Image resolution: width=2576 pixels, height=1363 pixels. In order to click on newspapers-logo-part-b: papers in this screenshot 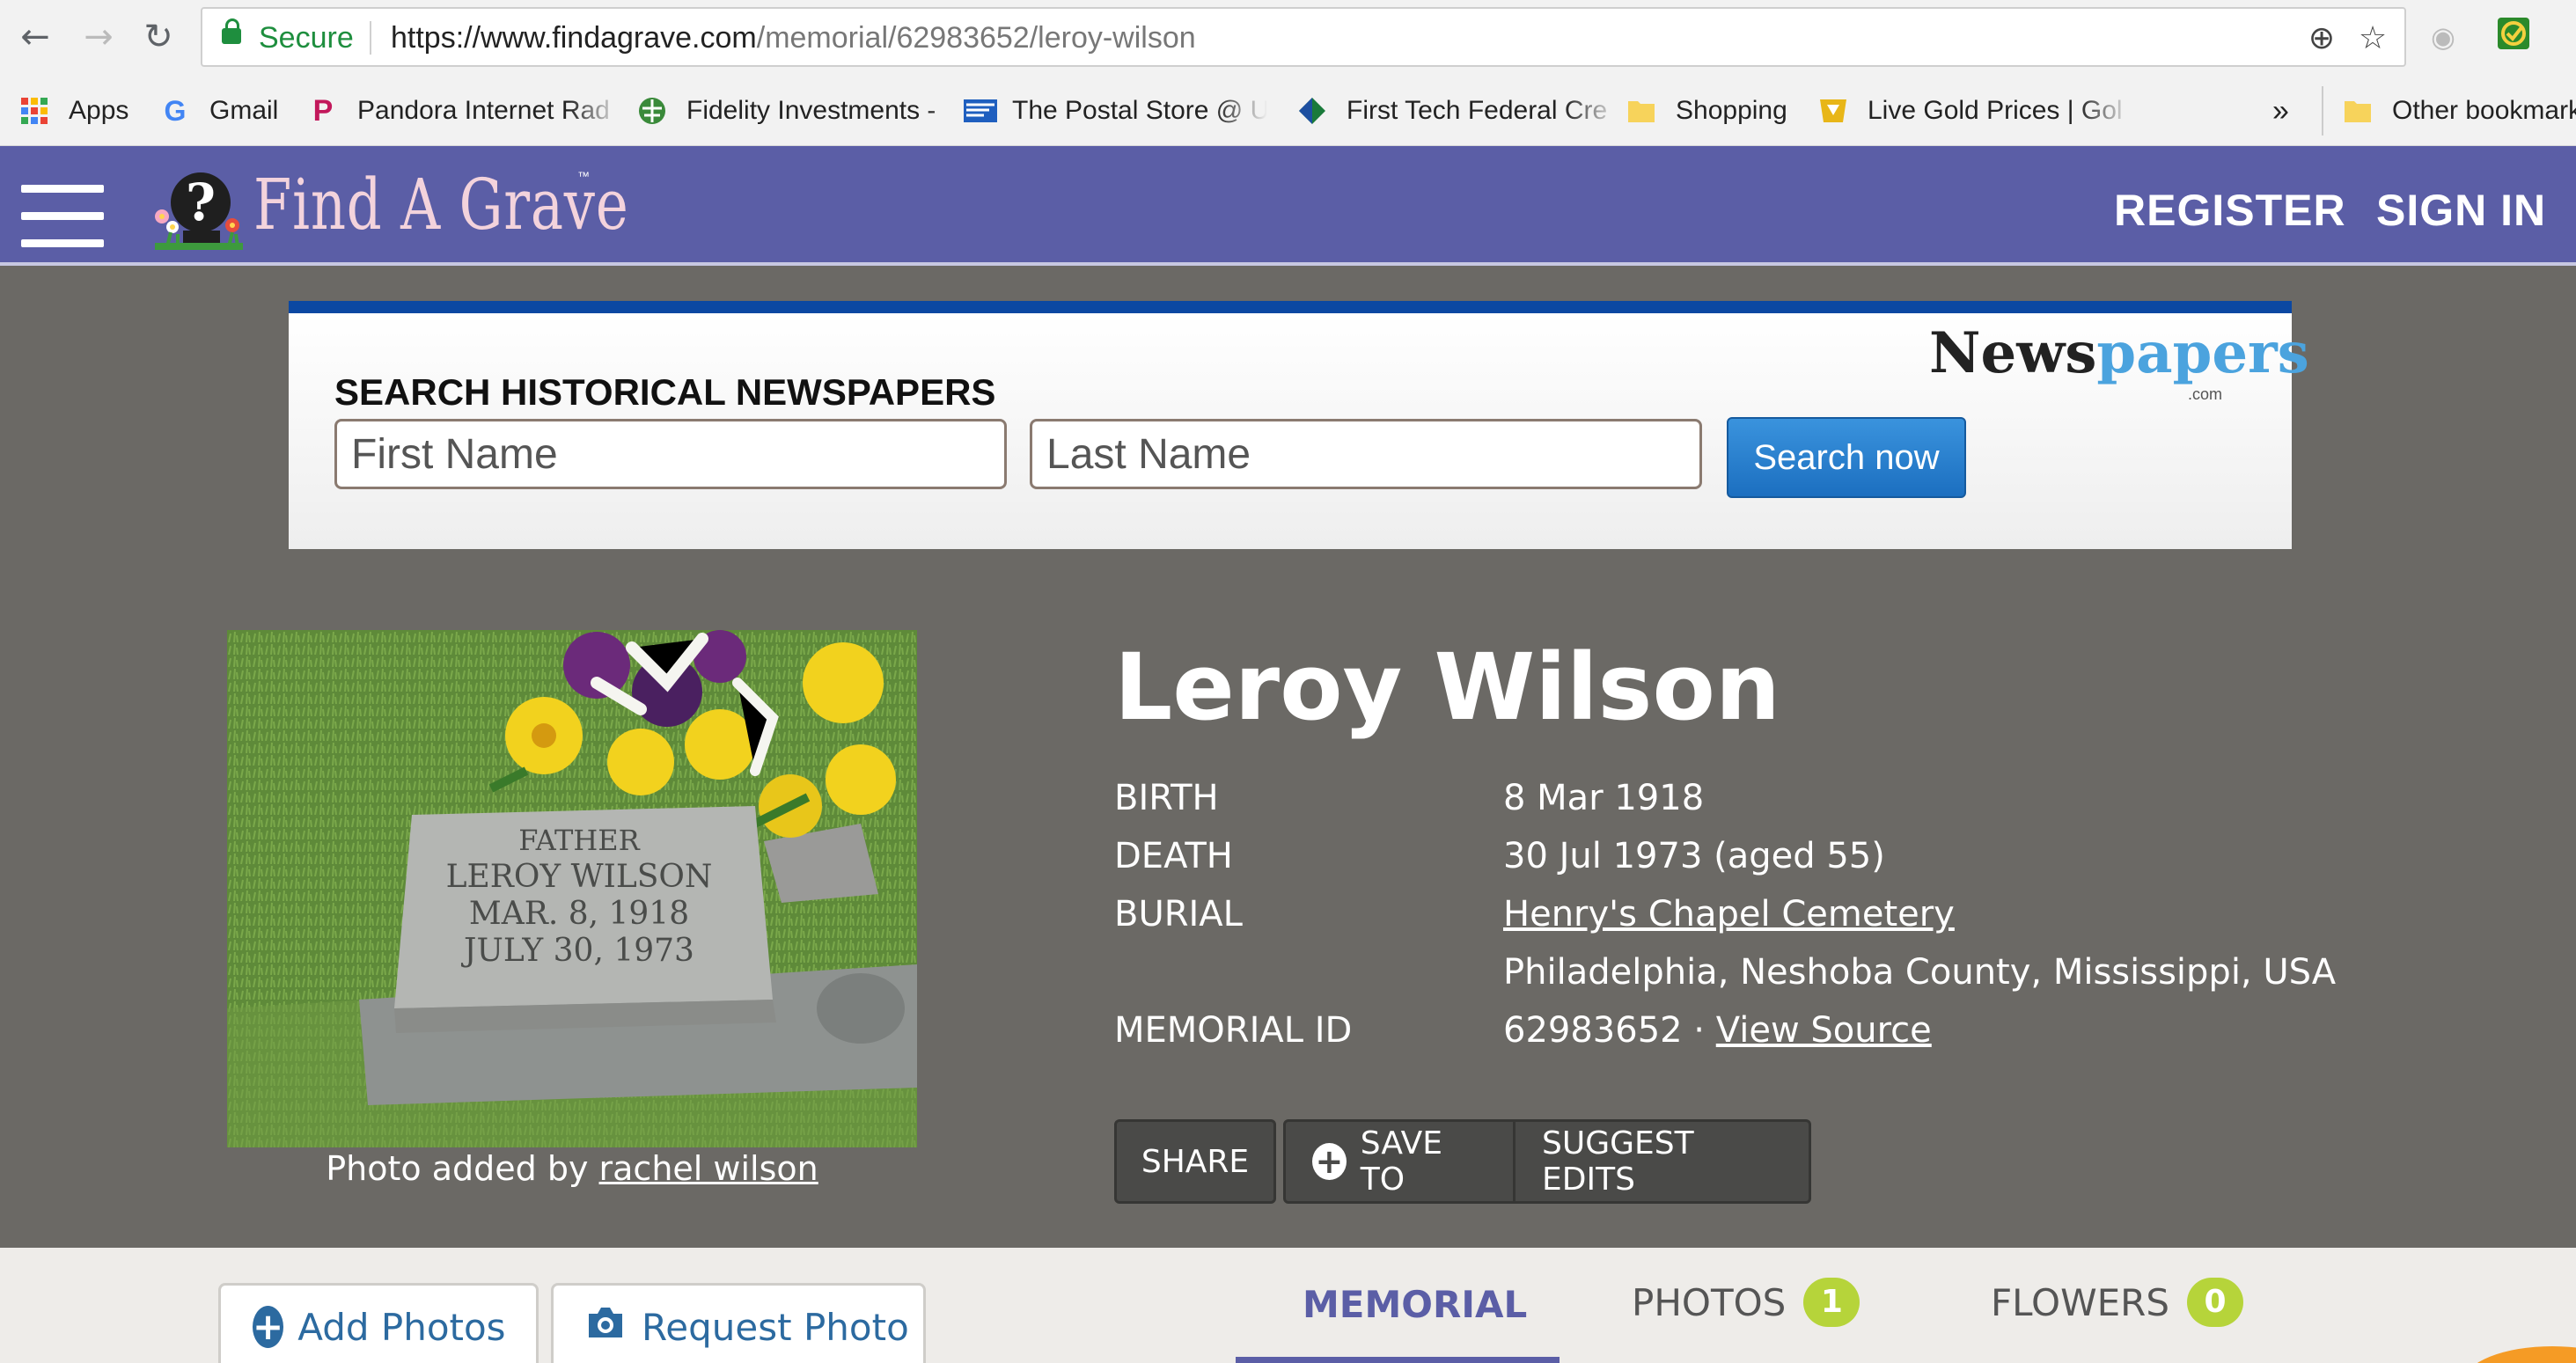, I will do `click(2202, 353)`.